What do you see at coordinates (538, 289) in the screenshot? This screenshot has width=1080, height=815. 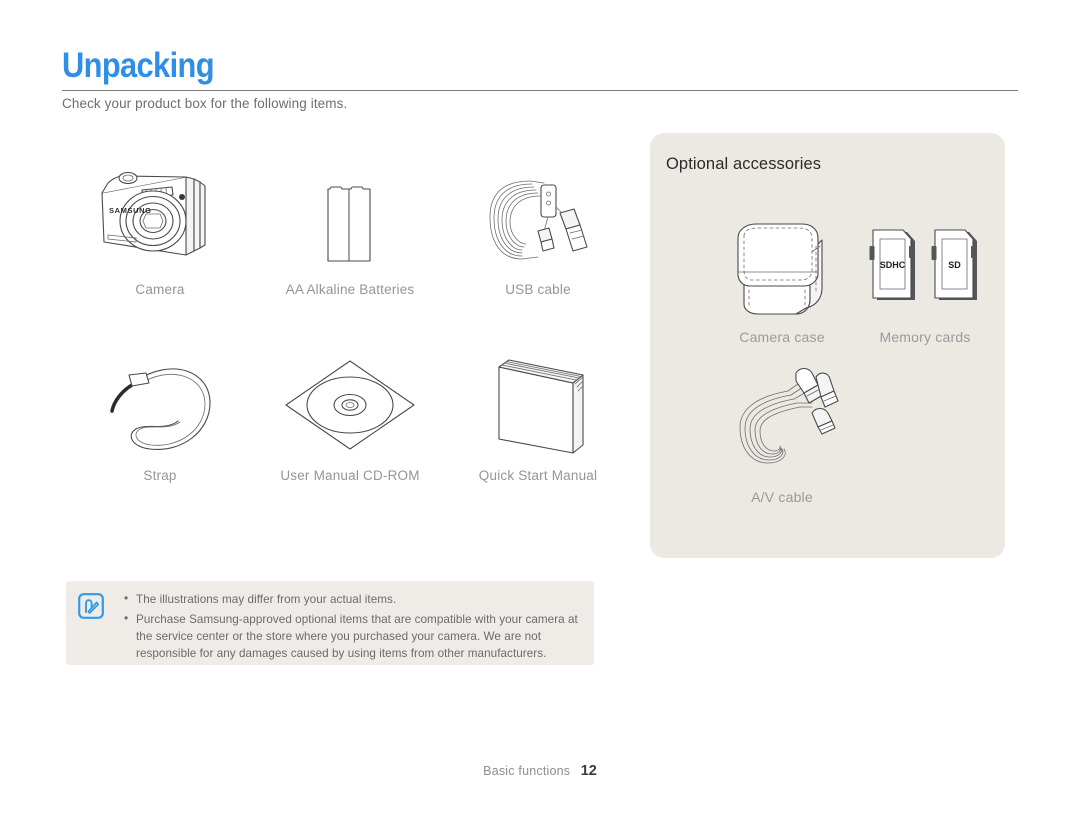 I see `item-label: USB cable` at bounding box center [538, 289].